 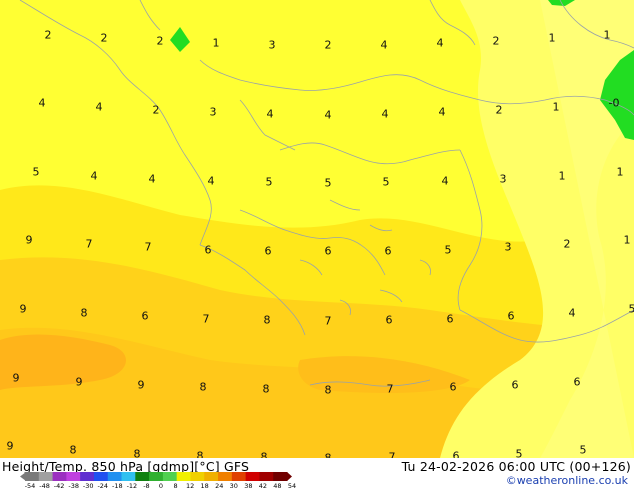 What do you see at coordinates (59, 486) in the screenshot?
I see `scale-tick-label: -42` at bounding box center [59, 486].